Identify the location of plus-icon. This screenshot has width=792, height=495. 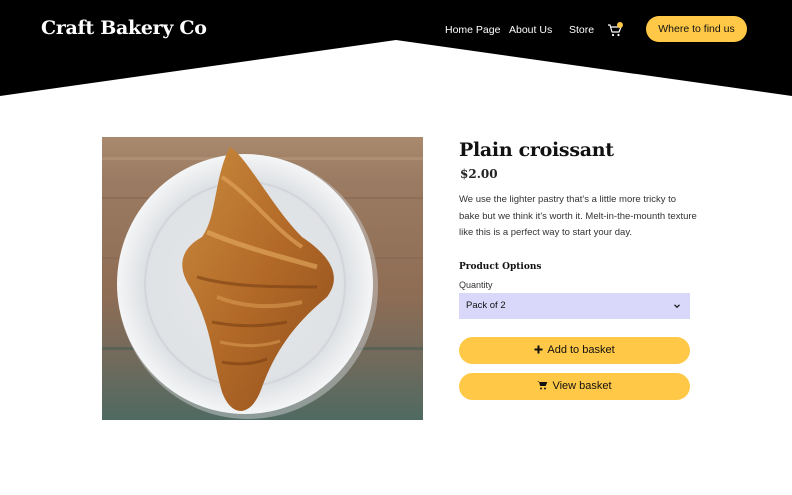
(538, 349).